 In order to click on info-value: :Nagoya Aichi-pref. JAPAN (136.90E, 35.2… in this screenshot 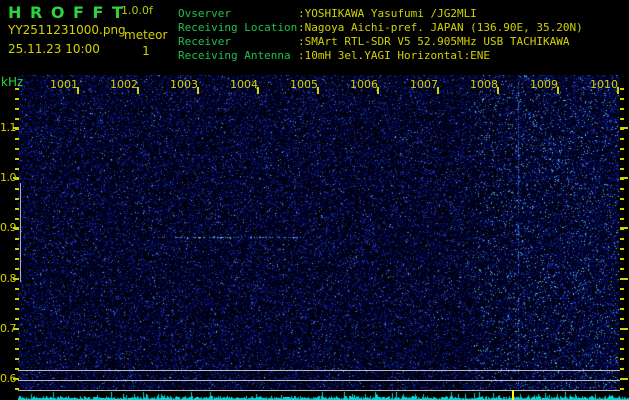, I will do `click(440, 27)`.